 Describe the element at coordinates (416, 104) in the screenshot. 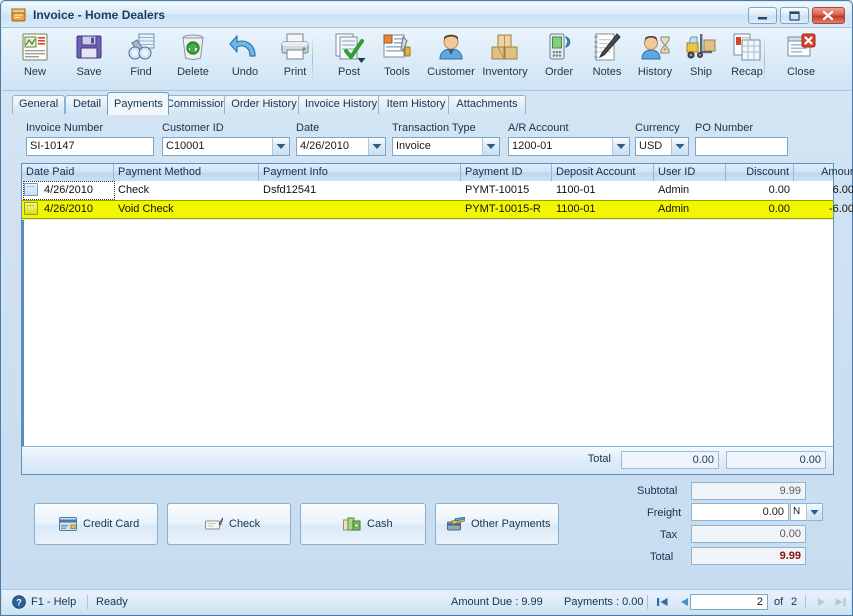

I see `tab-item-history: Item History` at that location.